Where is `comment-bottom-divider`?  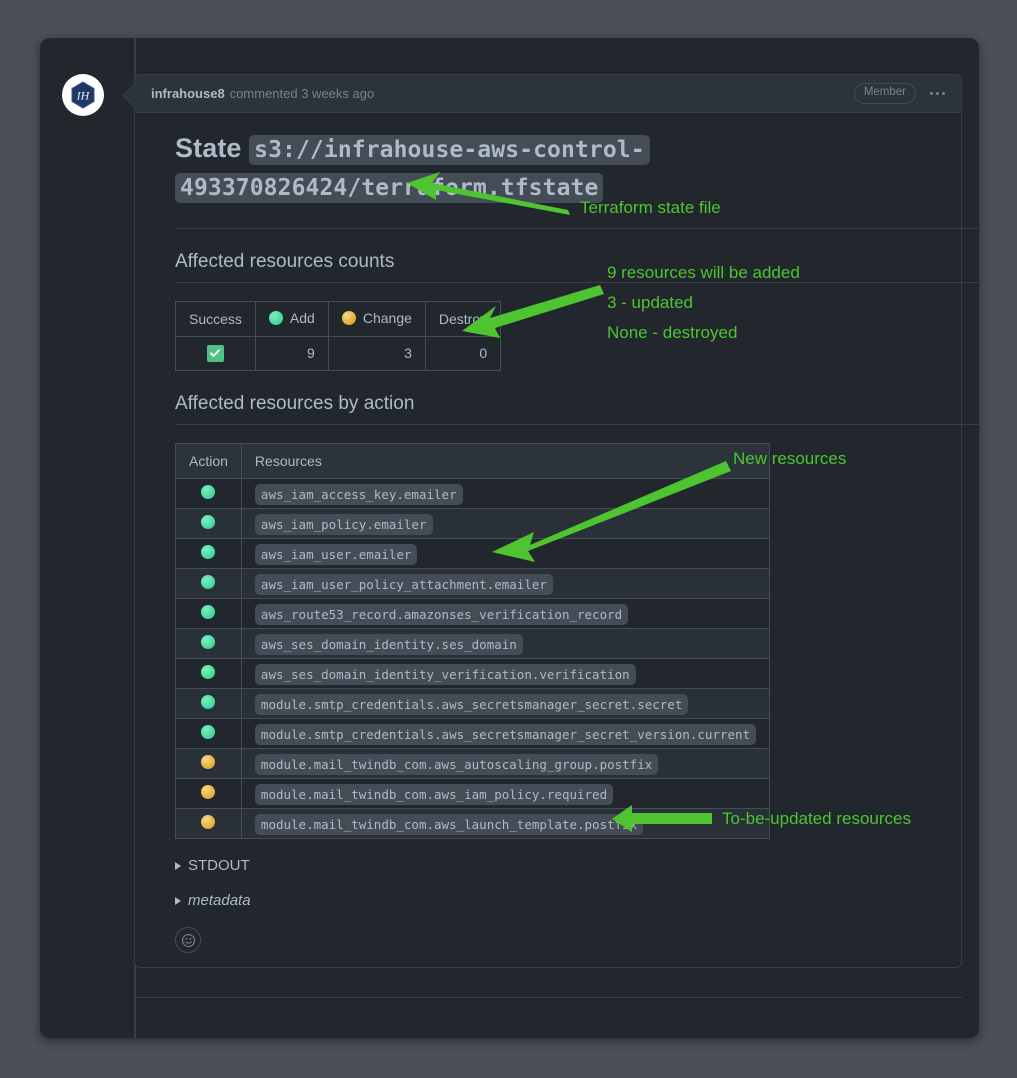 comment-bottom-divider is located at coordinates (548, 997).